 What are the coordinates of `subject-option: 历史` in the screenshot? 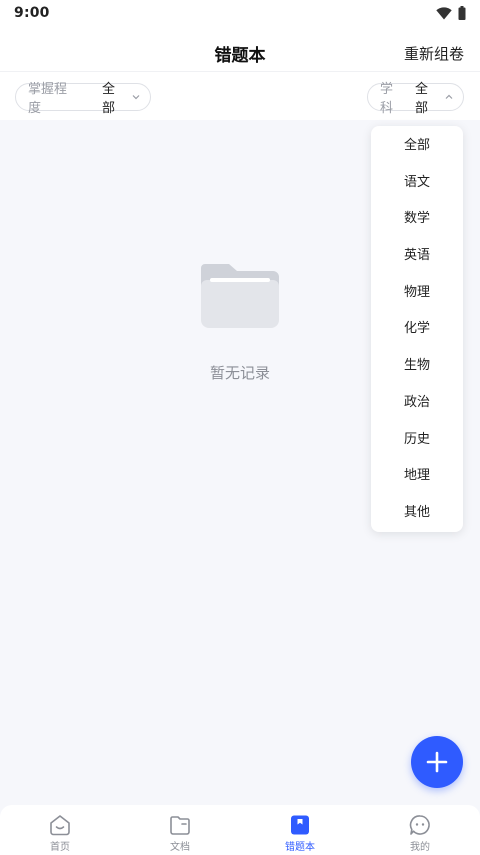 It's located at (417, 440).